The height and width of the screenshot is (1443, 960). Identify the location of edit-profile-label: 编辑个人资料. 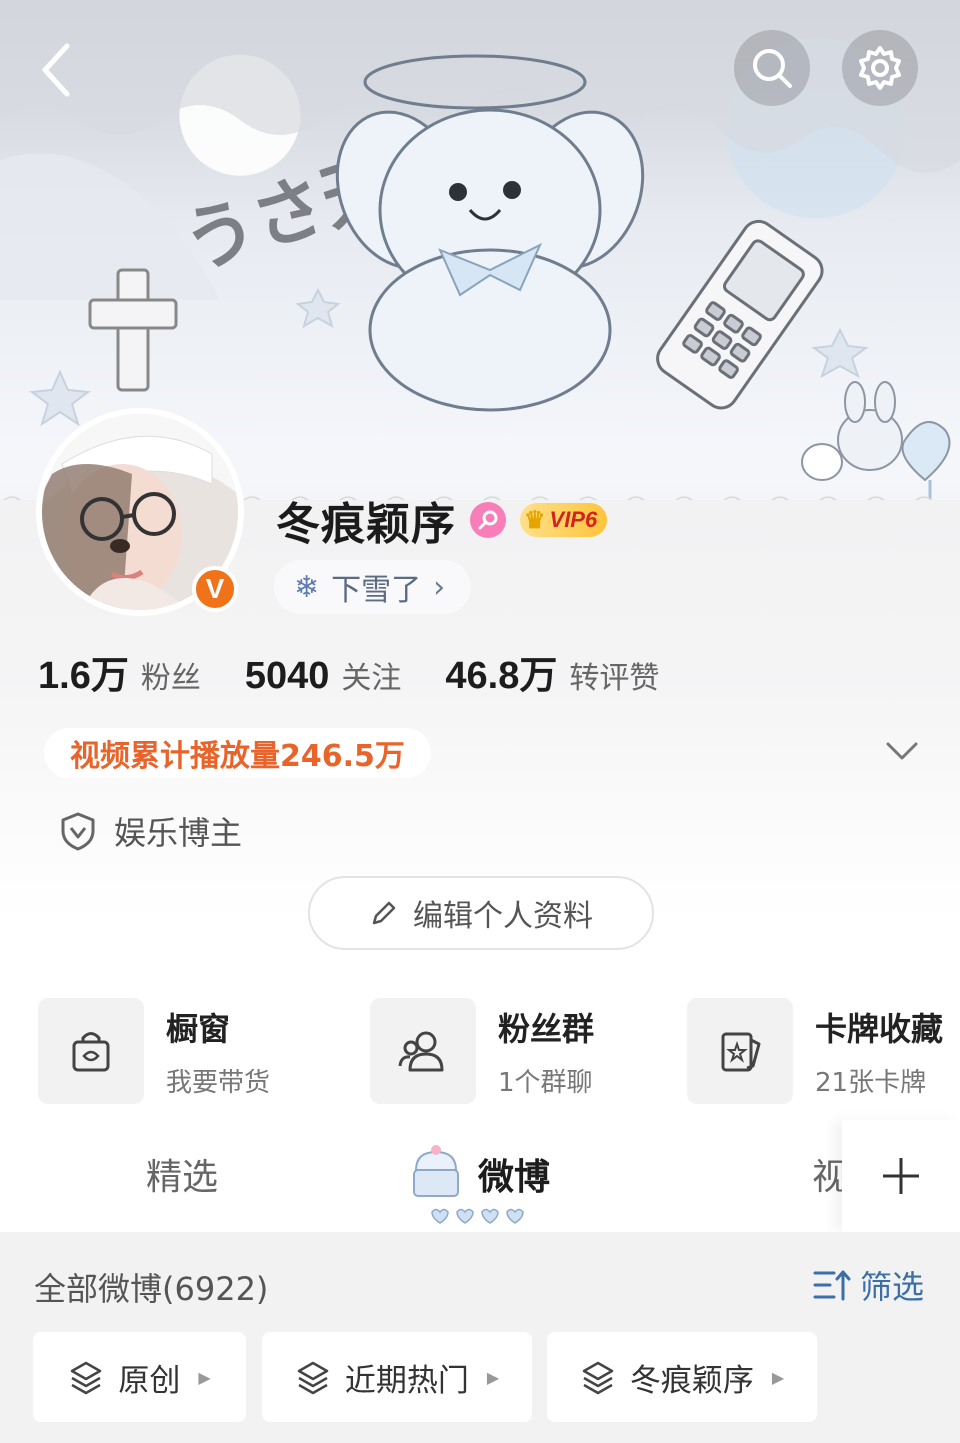
(503, 916).